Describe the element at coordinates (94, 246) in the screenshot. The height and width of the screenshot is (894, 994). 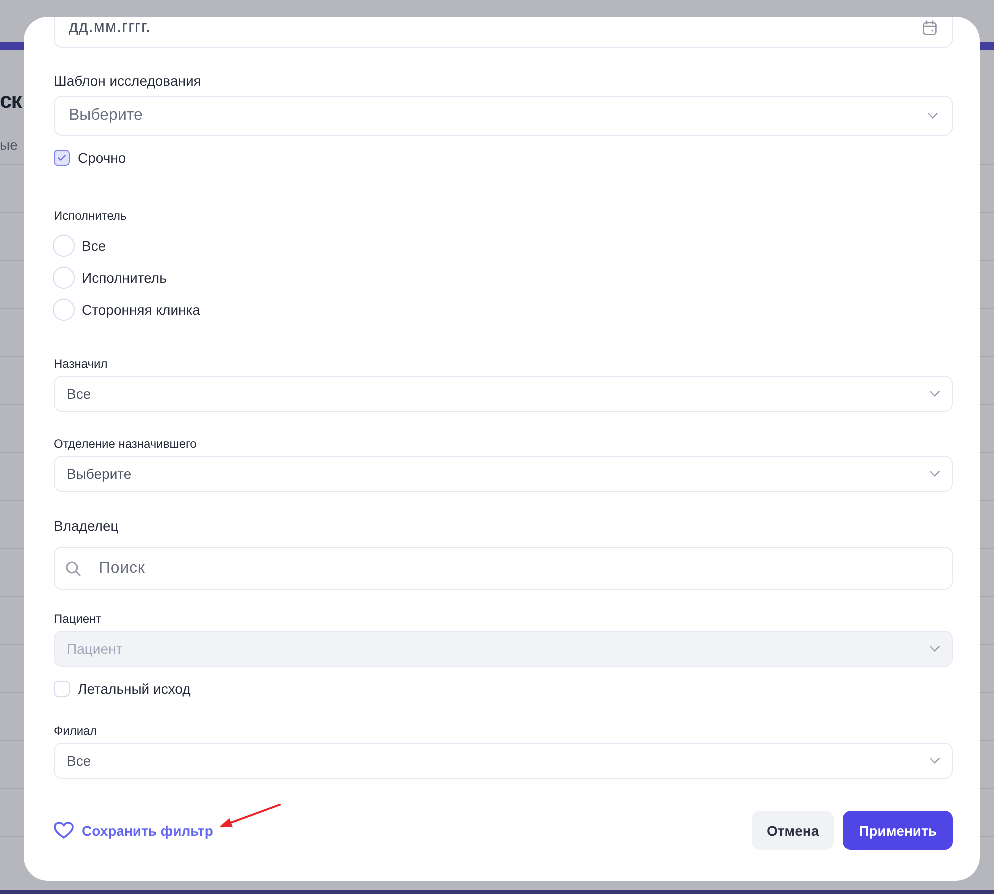
I see `radio-label: Все` at that location.